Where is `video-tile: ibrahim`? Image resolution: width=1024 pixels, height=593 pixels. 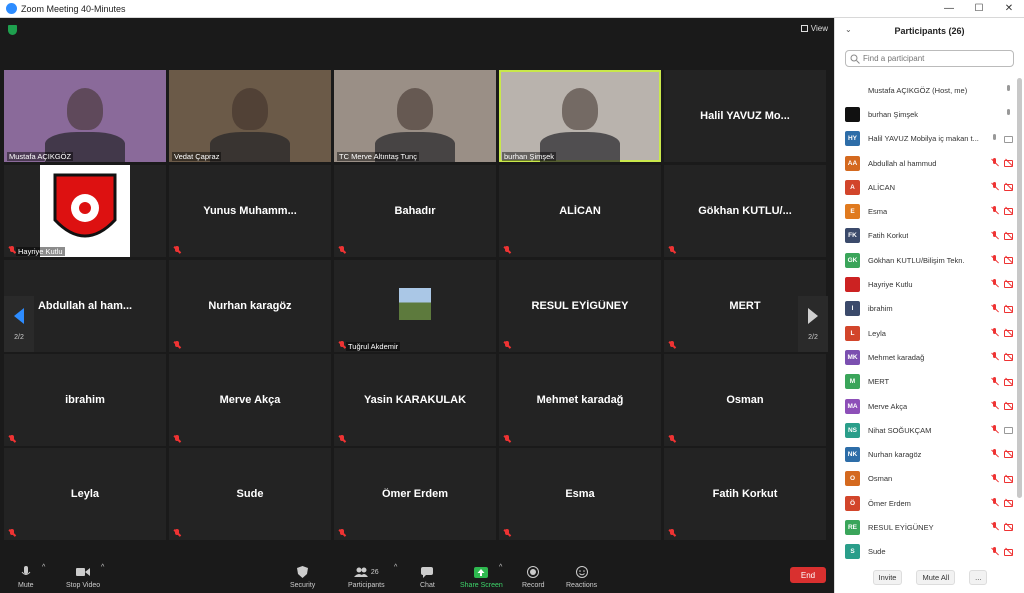 video-tile: ibrahim is located at coordinates (85, 400).